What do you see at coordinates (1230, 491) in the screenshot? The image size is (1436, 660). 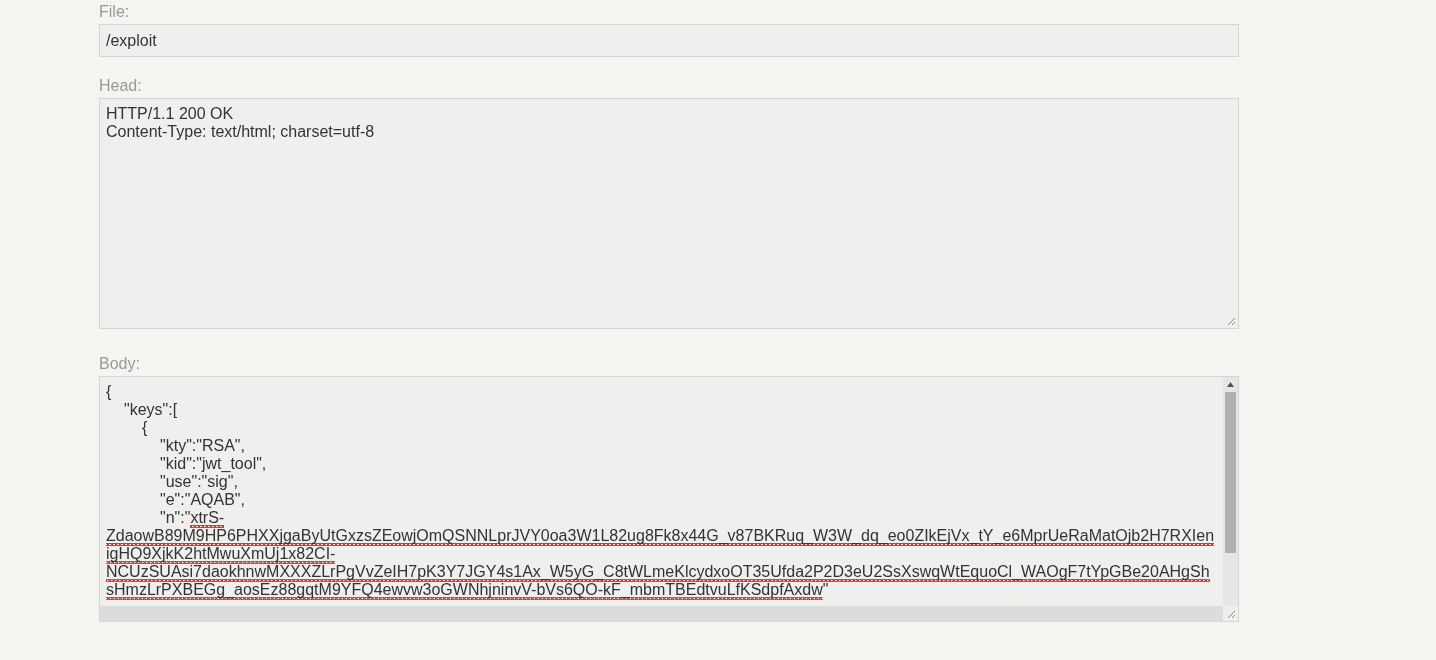 I see `vertical-scrollbar` at bounding box center [1230, 491].